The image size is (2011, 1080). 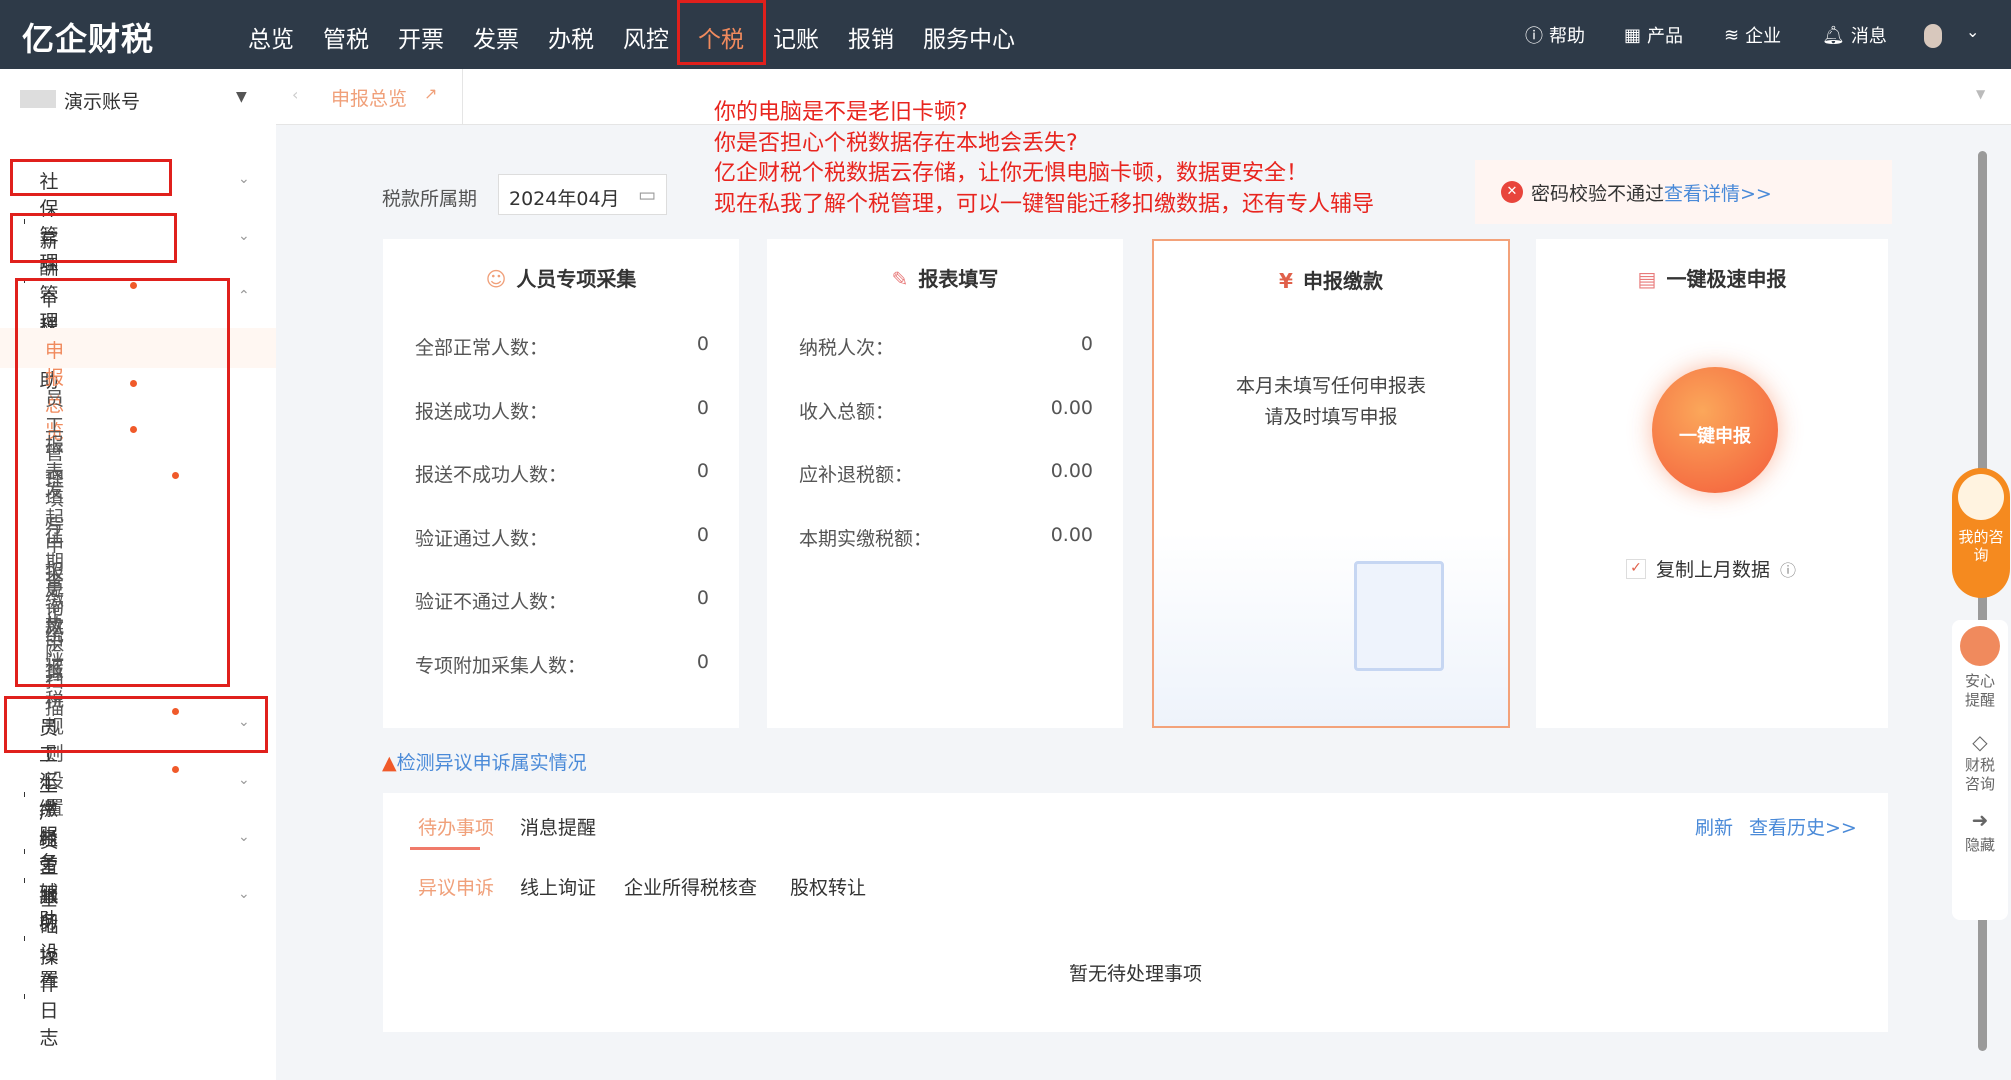 What do you see at coordinates (430, 93) in the screenshot?
I see `external-link-icon: ↗` at bounding box center [430, 93].